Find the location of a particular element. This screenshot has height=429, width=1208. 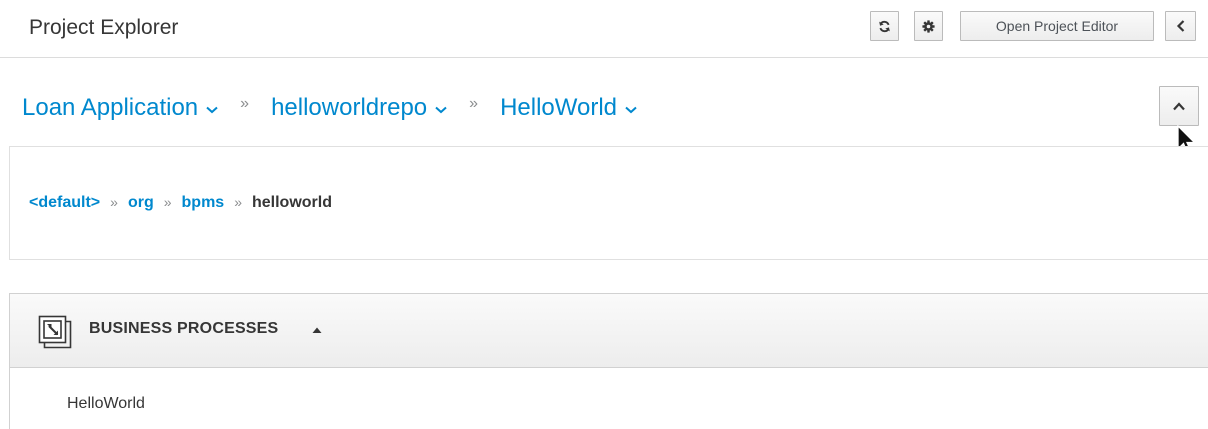

package-crumb-default: <default> is located at coordinates (64, 203).